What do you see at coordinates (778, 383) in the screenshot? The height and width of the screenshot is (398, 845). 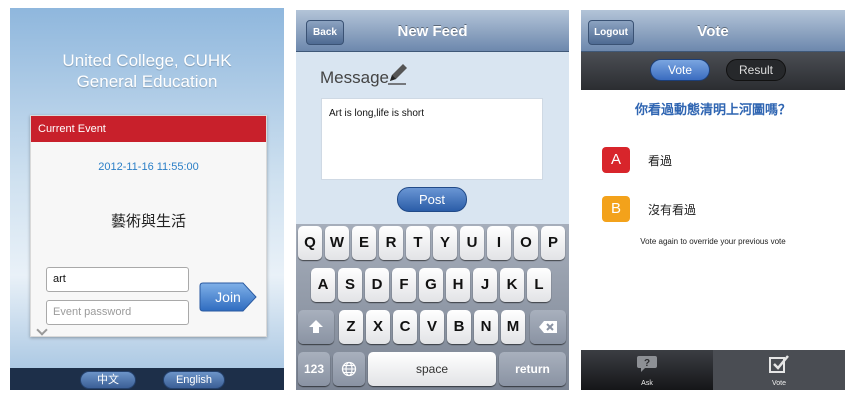 I see `tab-vote-label: Vote` at bounding box center [778, 383].